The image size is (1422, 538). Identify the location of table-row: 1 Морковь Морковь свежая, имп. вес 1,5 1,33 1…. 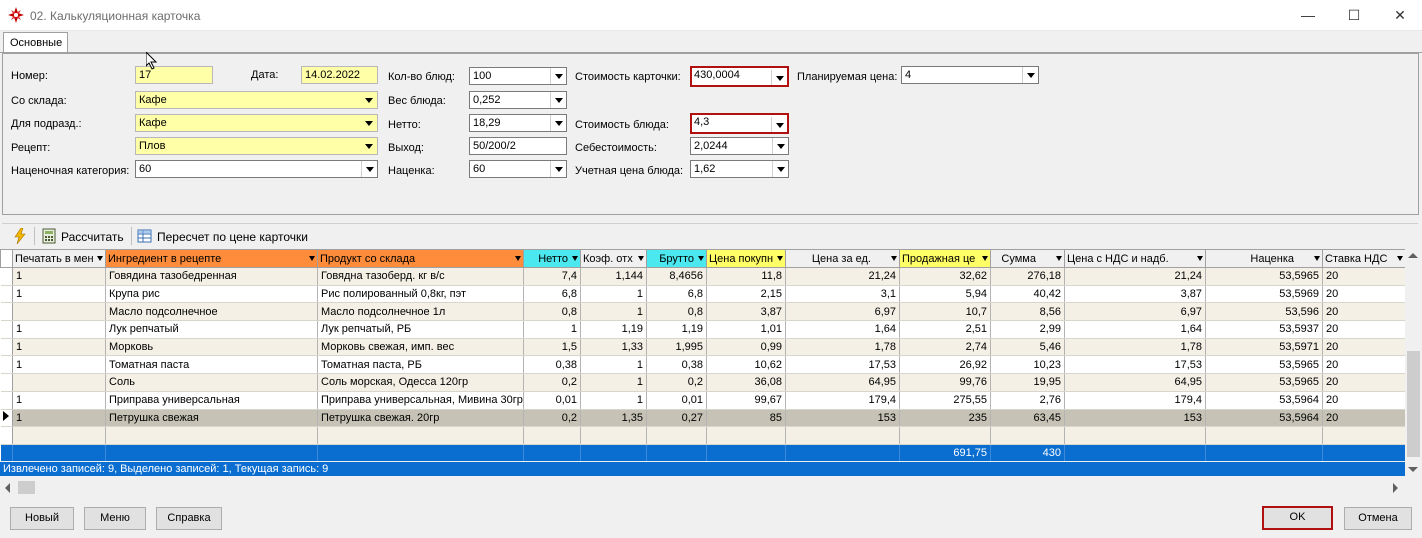
(702, 347).